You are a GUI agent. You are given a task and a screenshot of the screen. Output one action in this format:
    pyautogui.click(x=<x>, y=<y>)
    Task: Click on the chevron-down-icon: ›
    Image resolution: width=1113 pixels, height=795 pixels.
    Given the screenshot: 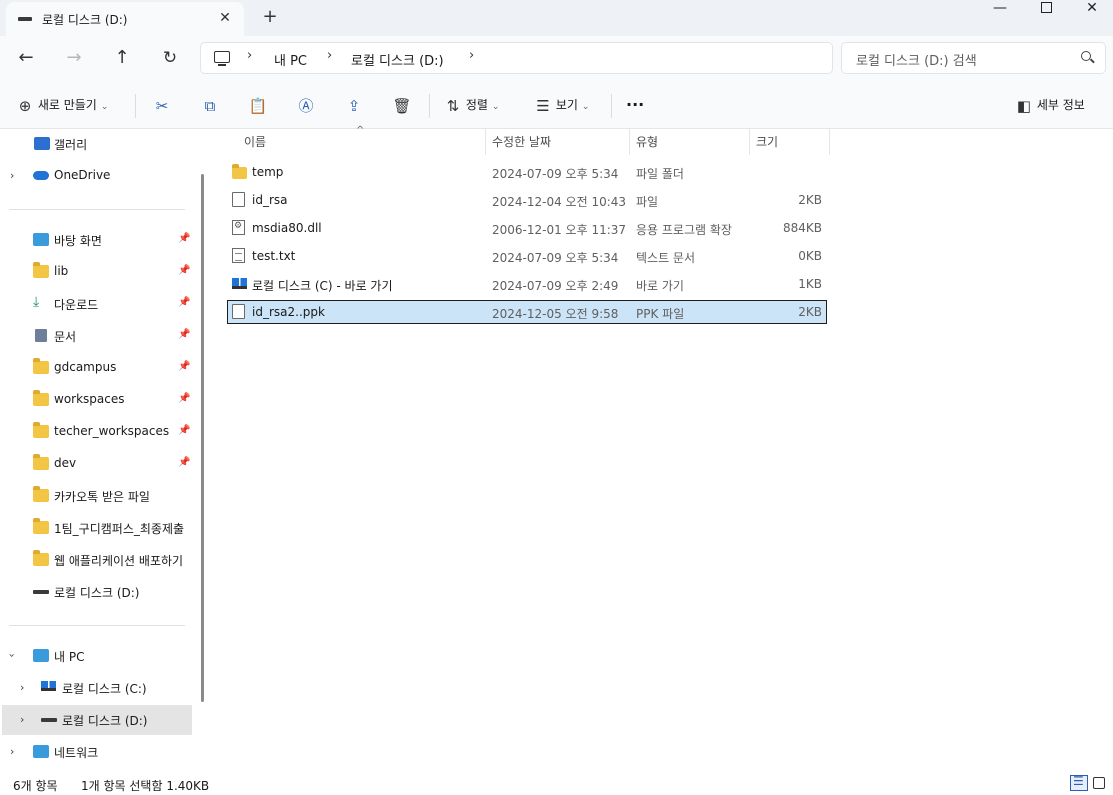 What is the action you would take?
    pyautogui.click(x=12, y=655)
    